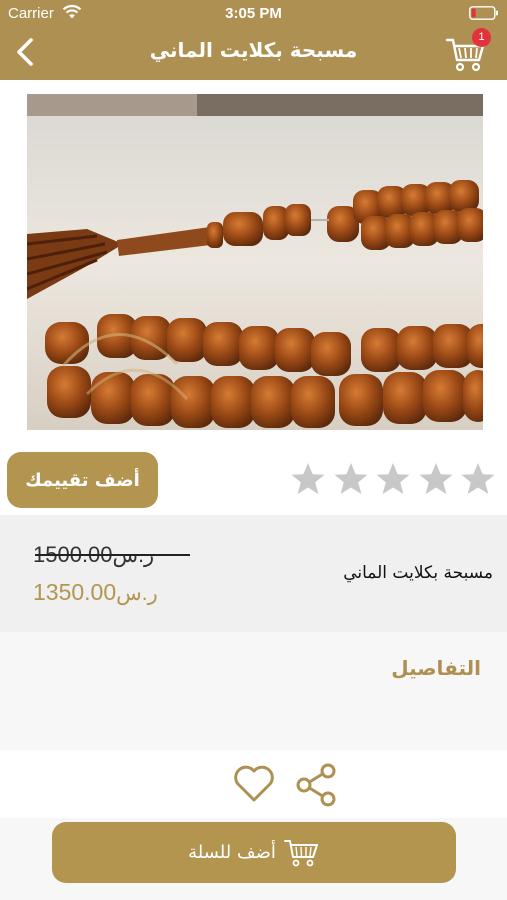  Describe the element at coordinates (317, 785) in the screenshot. I see `share-icon` at that location.